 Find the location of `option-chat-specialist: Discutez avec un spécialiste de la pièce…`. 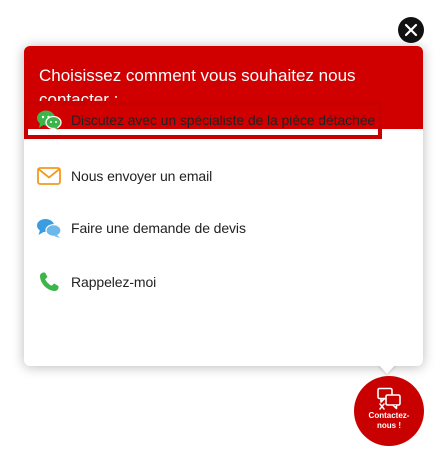

option-chat-specialist: Discutez avec un spécialiste de la pièce… is located at coordinates (203, 120).